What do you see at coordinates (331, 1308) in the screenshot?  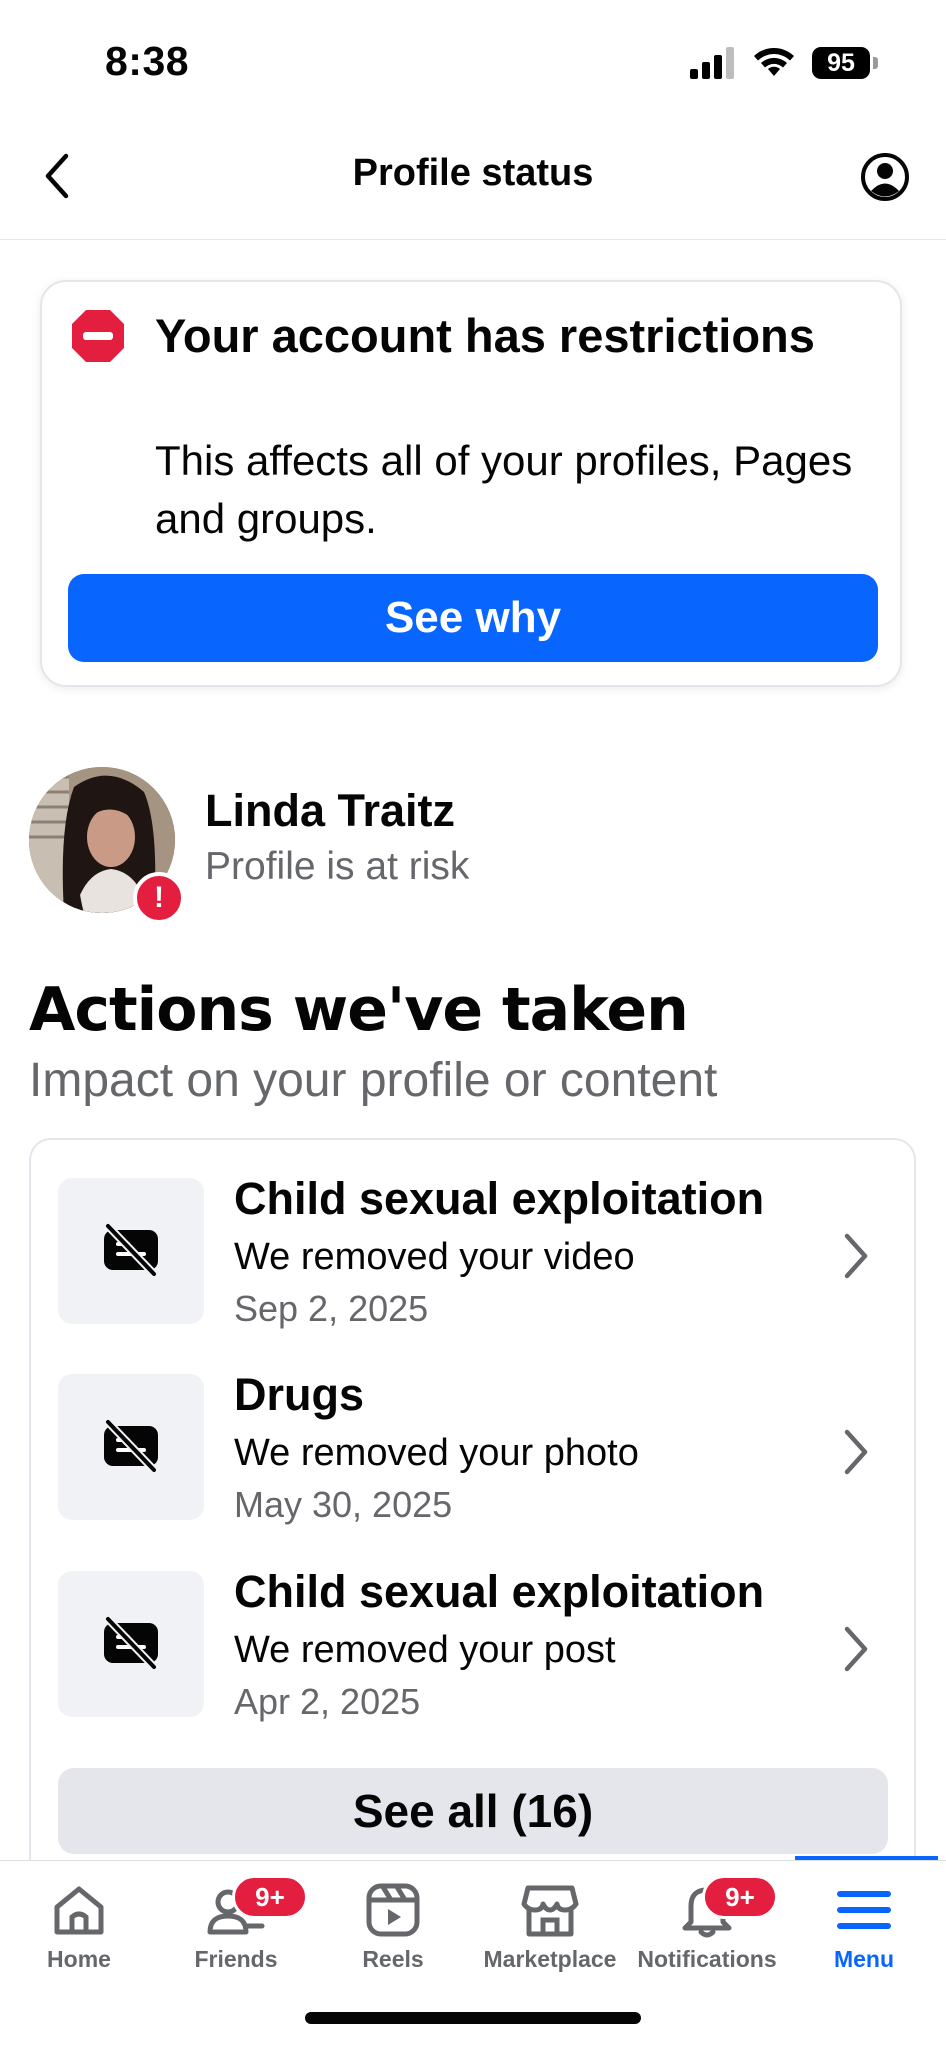 I see `action-date: Sep 2, 2025` at bounding box center [331, 1308].